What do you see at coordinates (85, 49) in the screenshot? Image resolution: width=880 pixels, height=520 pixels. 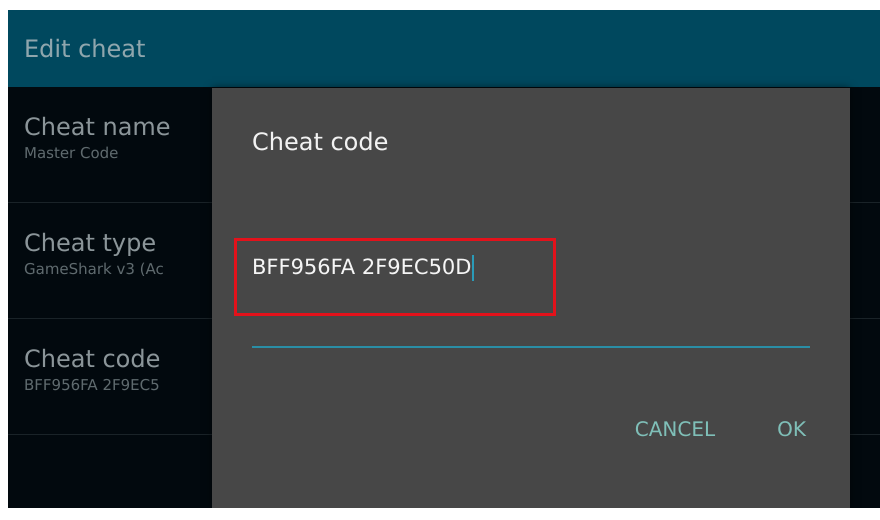 I see `screen-title: Edit cheat` at bounding box center [85, 49].